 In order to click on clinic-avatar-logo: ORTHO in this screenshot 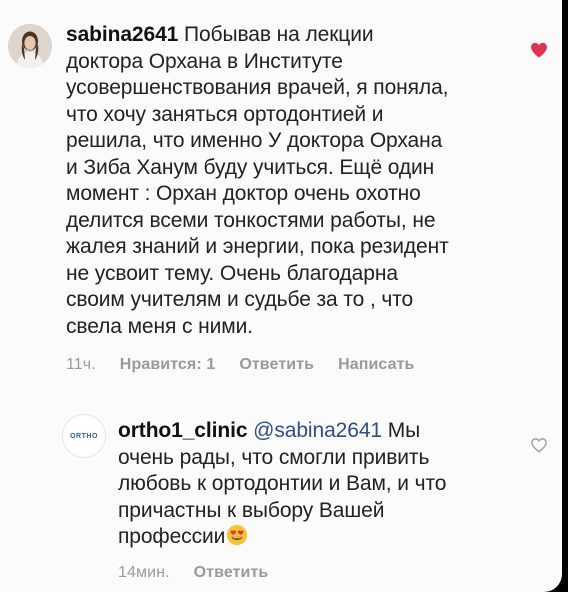, I will do `click(84, 436)`.